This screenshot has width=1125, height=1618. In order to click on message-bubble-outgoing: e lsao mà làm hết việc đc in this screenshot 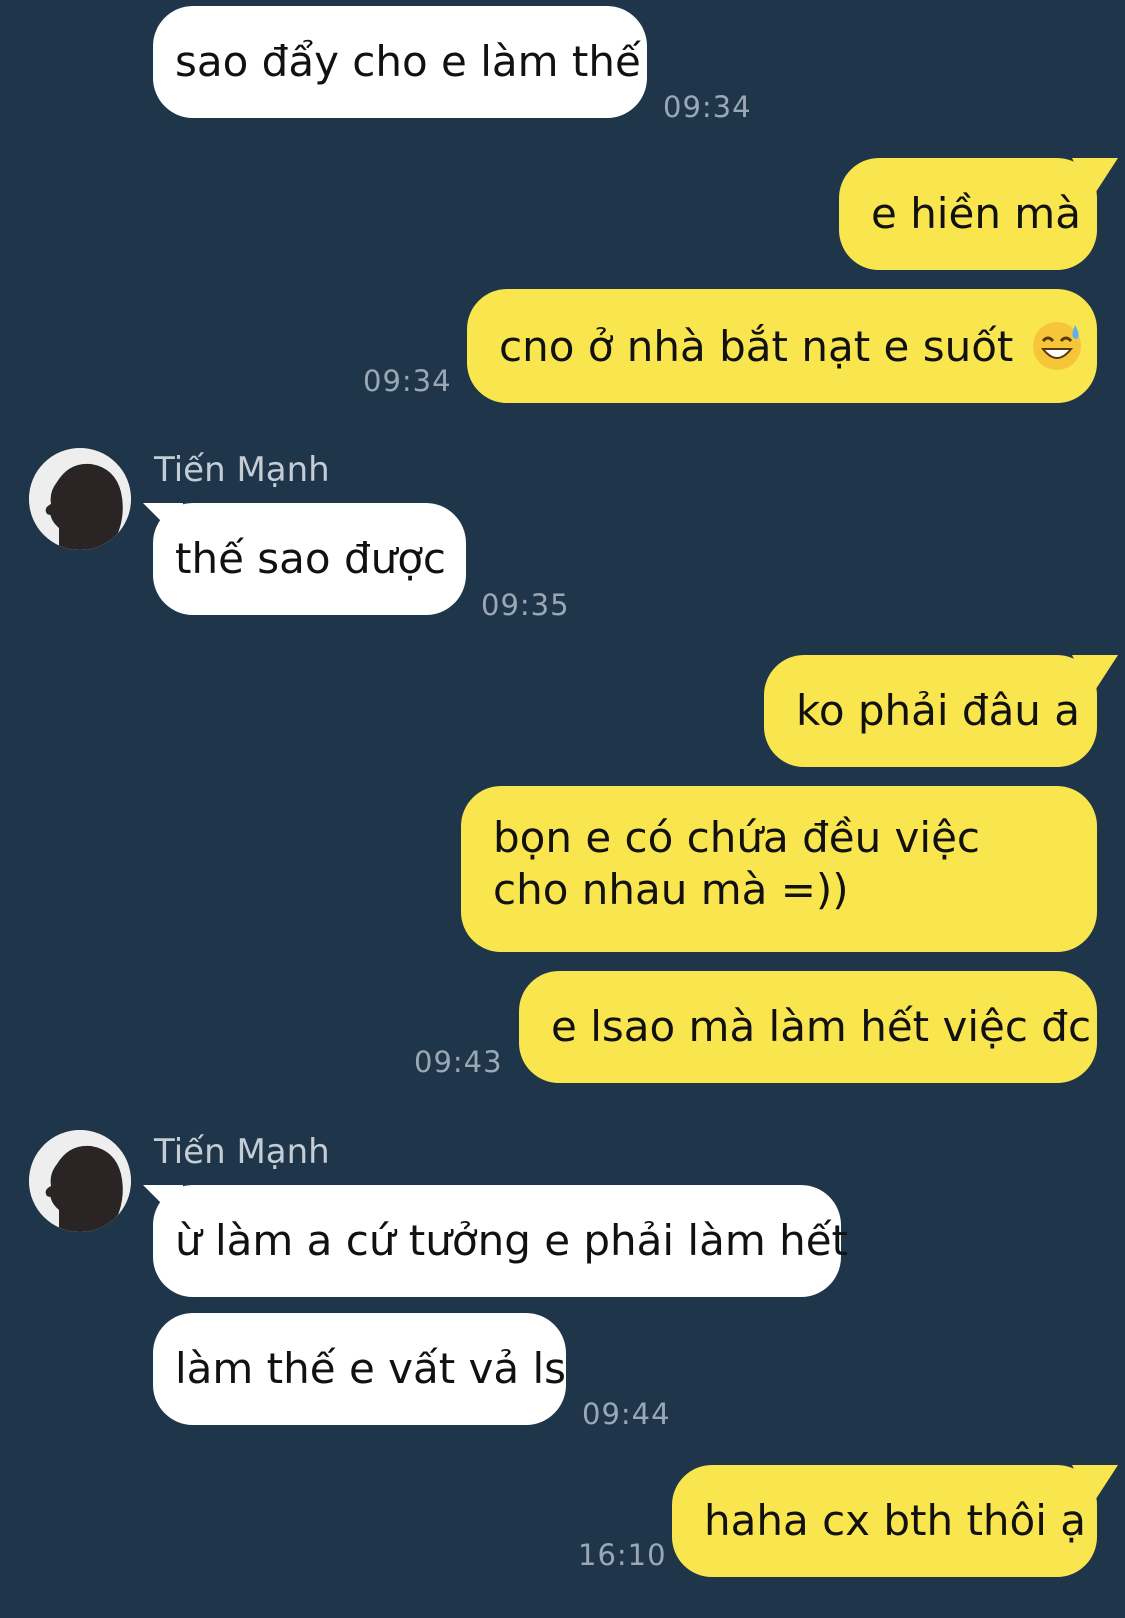, I will do `click(808, 1027)`.